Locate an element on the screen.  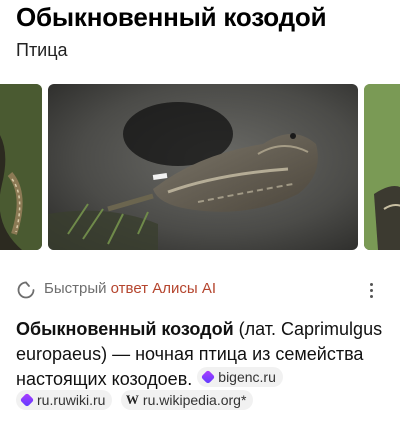
page-title: Обыкновенный козодой is located at coordinates (171, 17).